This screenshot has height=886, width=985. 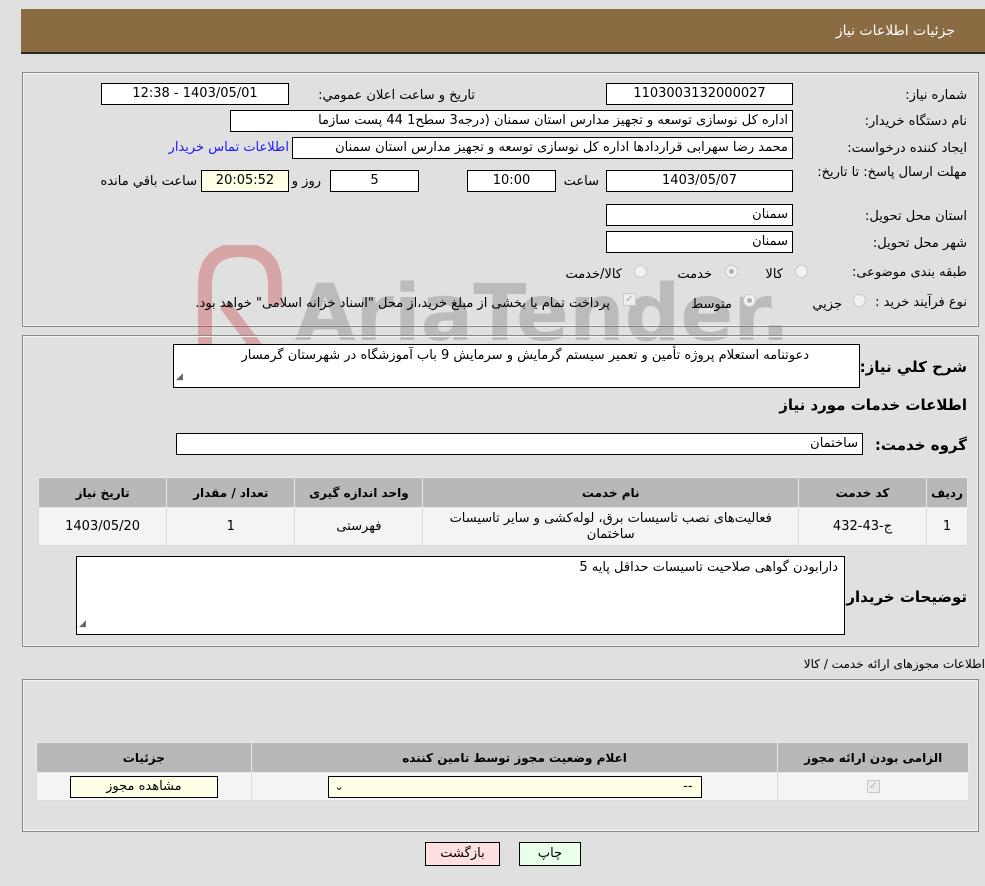 What do you see at coordinates (503, 31) in the screenshot?
I see `page-header: جزئیات اطلاعات نیاز` at bounding box center [503, 31].